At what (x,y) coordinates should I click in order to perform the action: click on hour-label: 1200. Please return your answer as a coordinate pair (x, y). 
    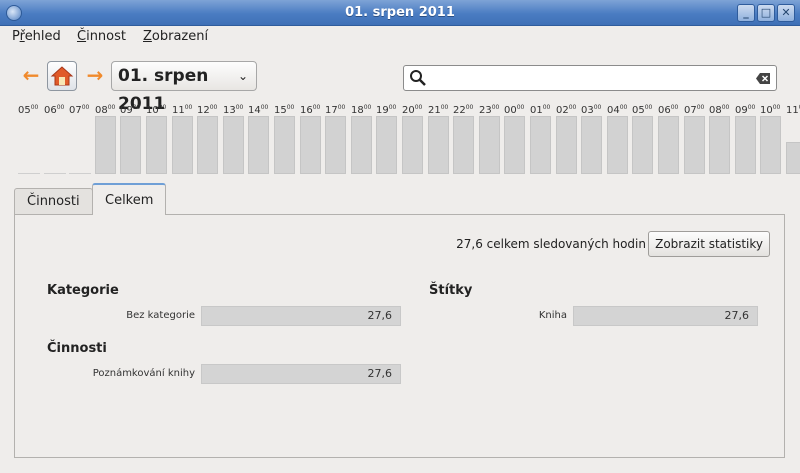
    Looking at the image, I should click on (207, 110).